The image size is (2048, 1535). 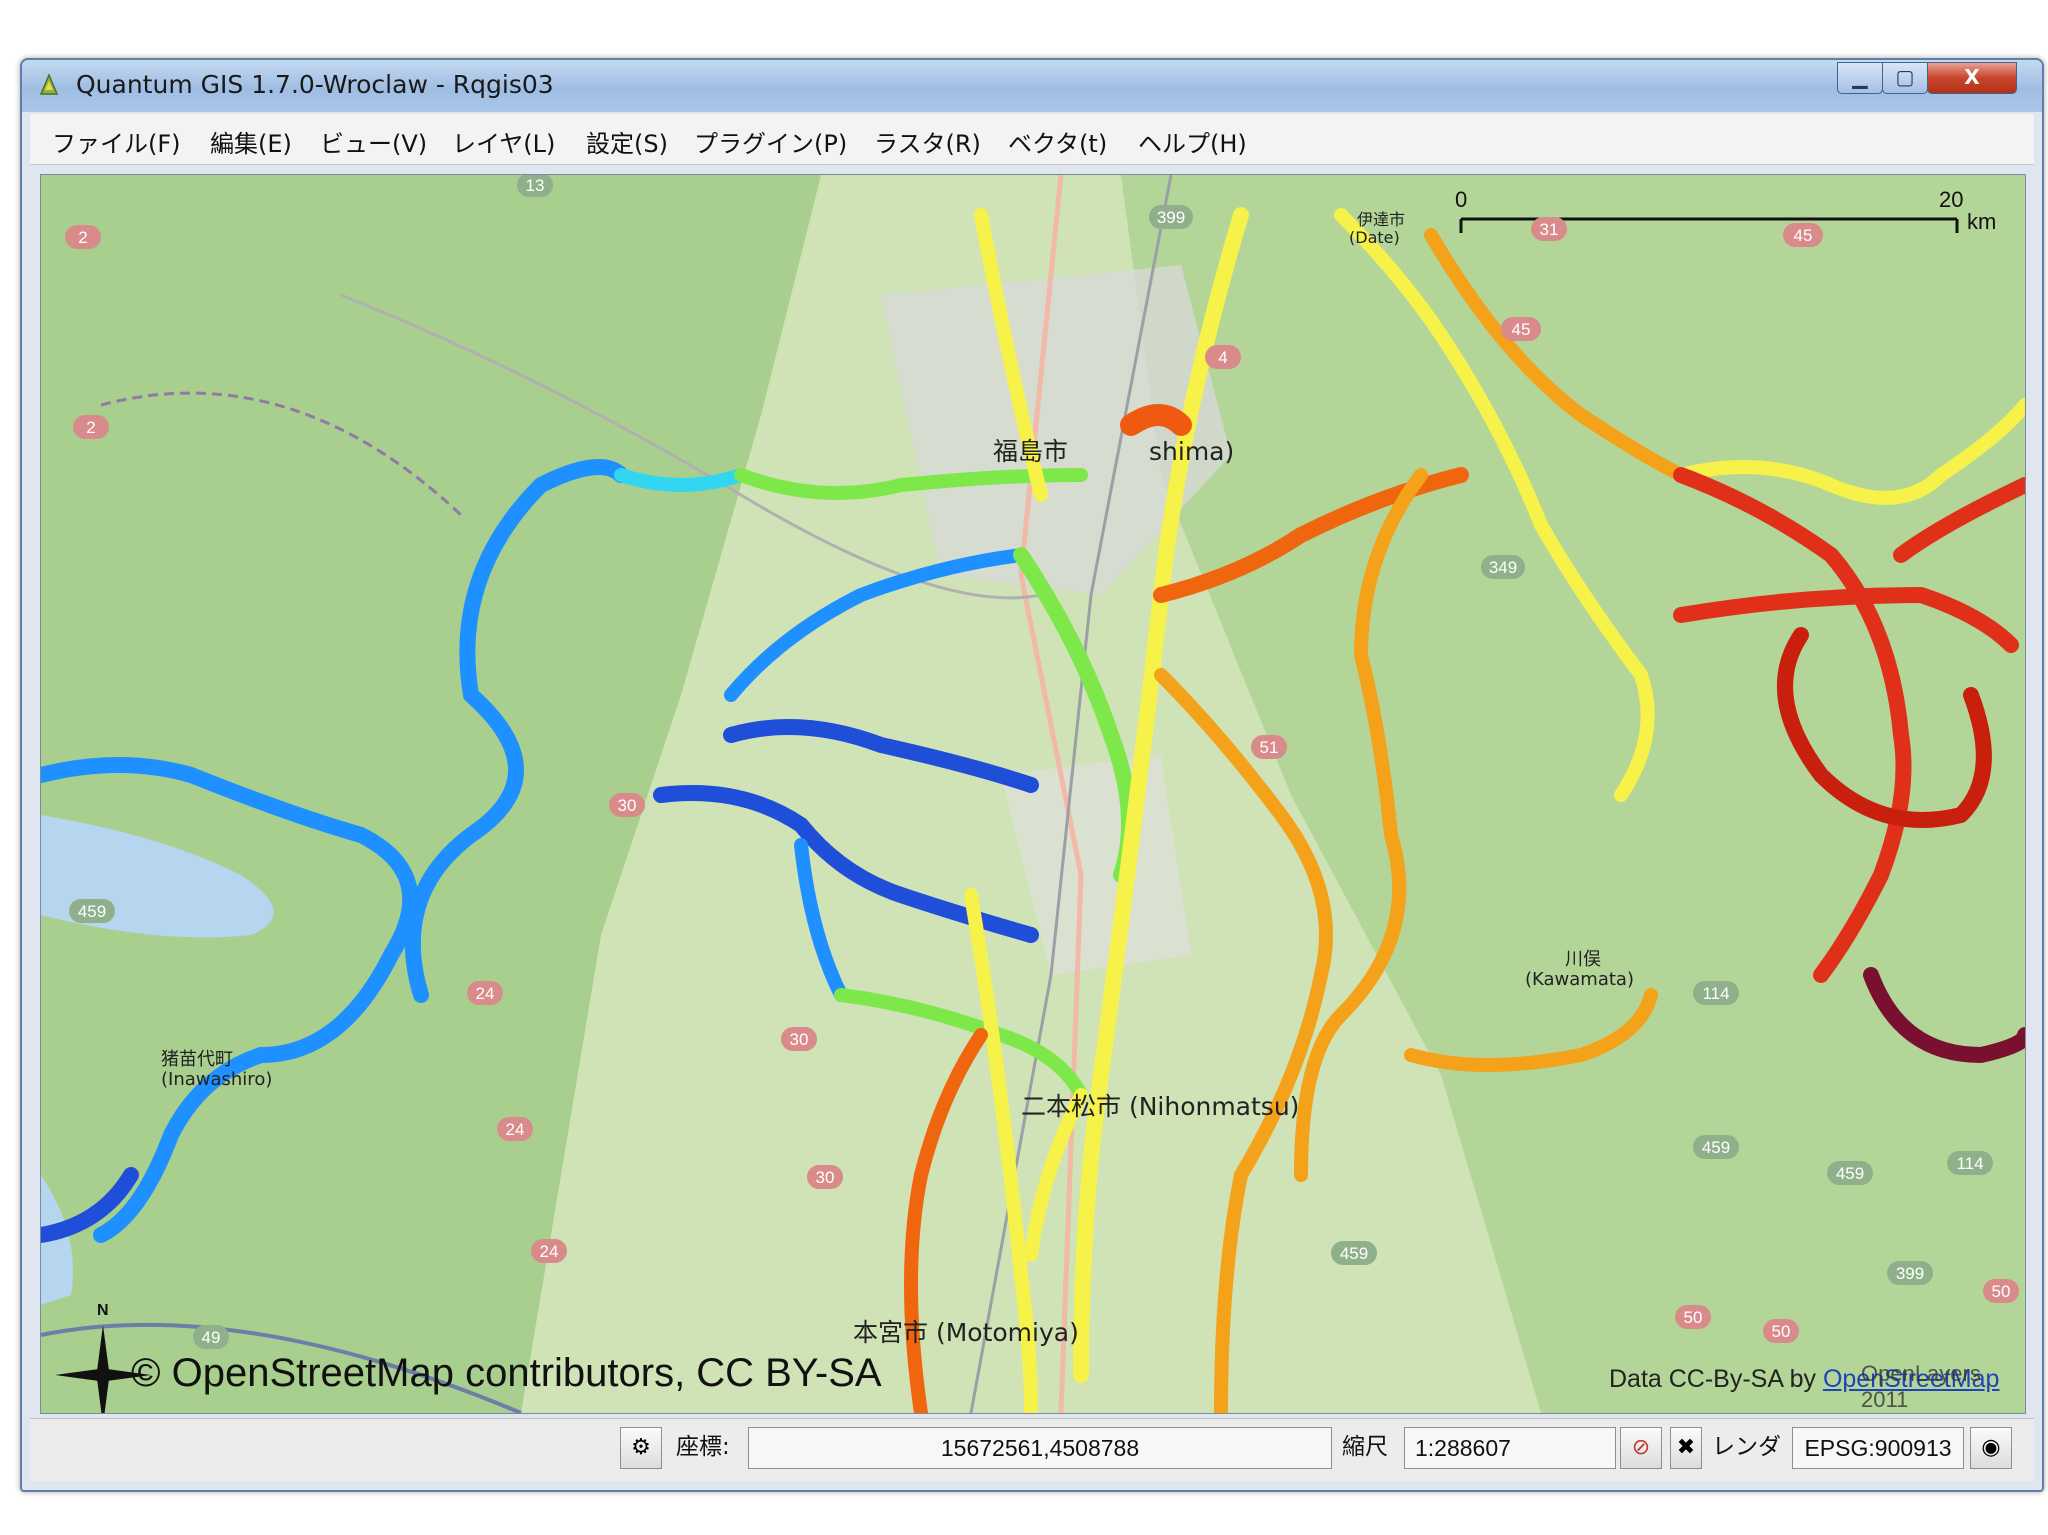 What do you see at coordinates (1716, 1379) in the screenshot?
I see `data-attribution-prefix: Data CC-By-SA by` at bounding box center [1716, 1379].